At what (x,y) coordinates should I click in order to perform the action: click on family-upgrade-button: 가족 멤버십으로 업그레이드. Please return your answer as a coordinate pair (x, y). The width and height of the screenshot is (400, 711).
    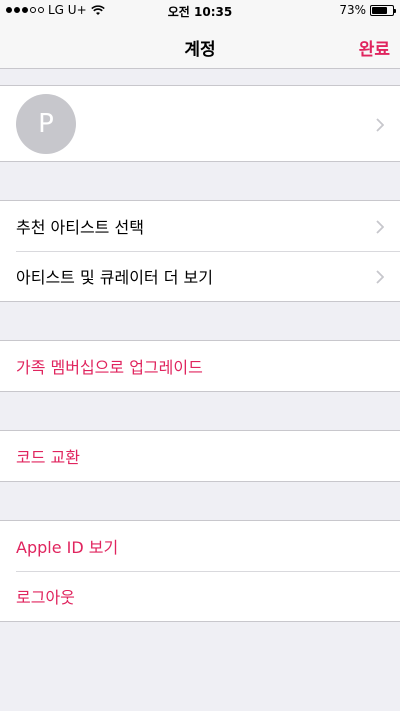
    Looking at the image, I should click on (200, 366).